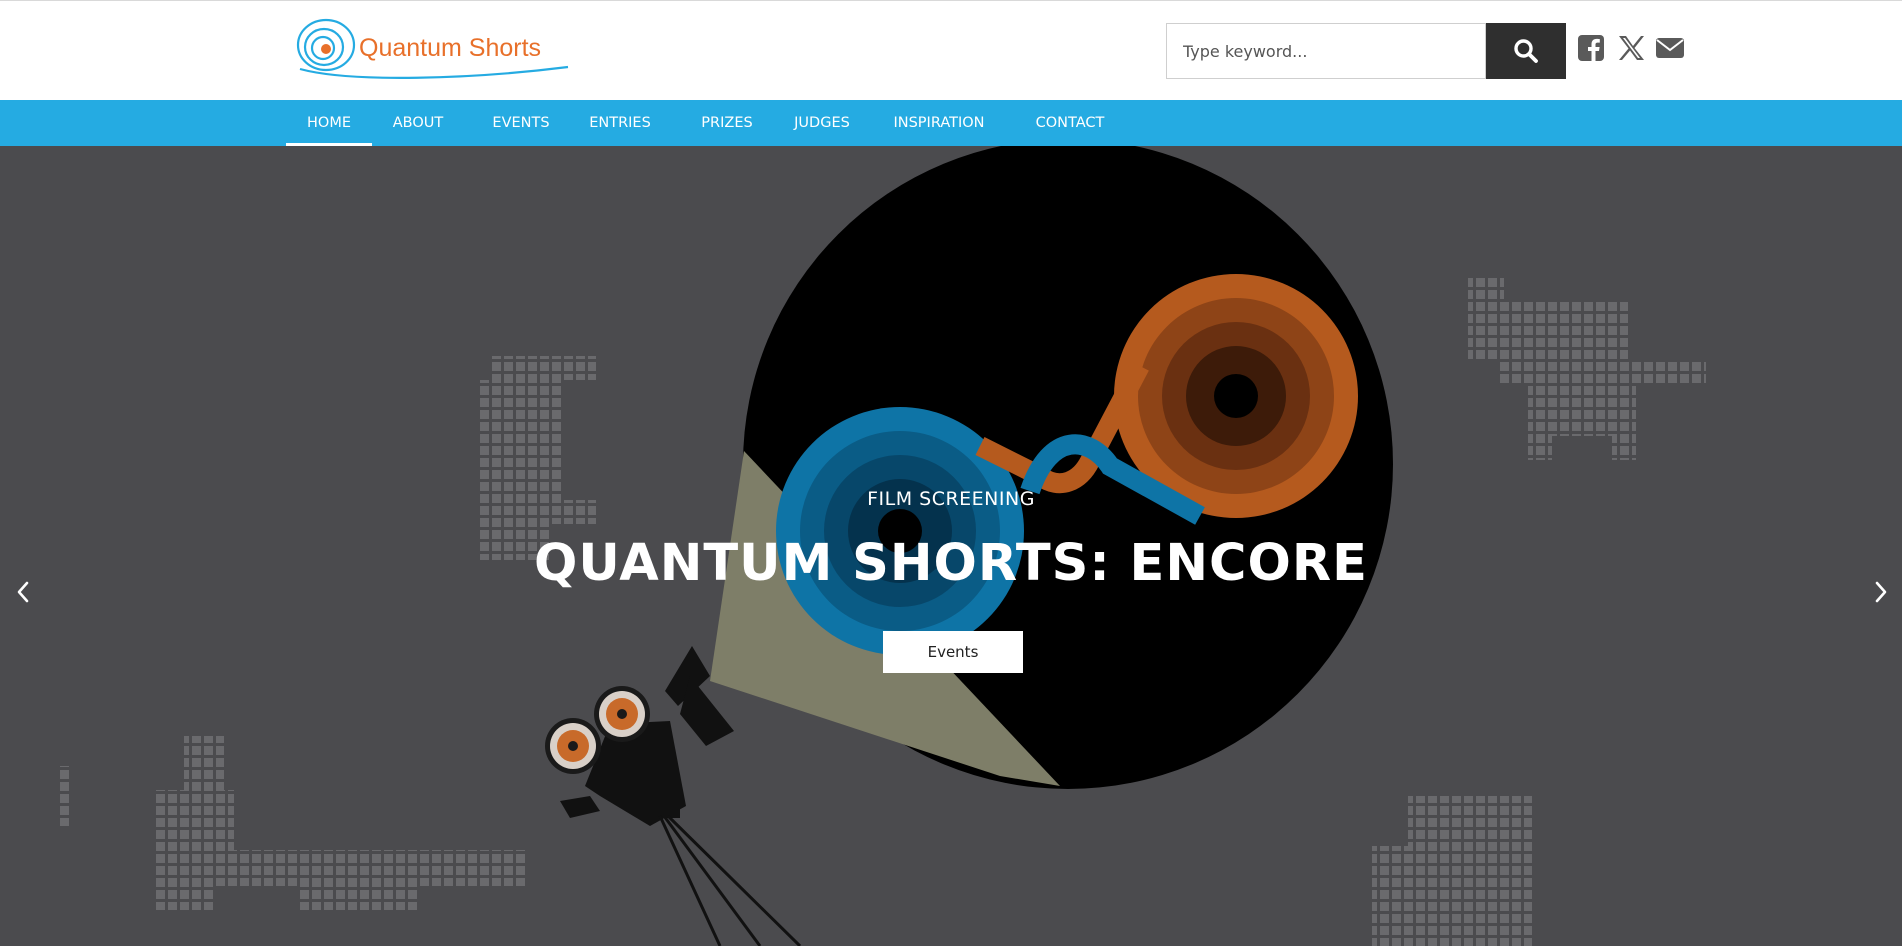 This screenshot has height=946, width=1902. Describe the element at coordinates (450, 48) in the screenshot. I see `logo-wordmark: Quantum Shorts` at that location.